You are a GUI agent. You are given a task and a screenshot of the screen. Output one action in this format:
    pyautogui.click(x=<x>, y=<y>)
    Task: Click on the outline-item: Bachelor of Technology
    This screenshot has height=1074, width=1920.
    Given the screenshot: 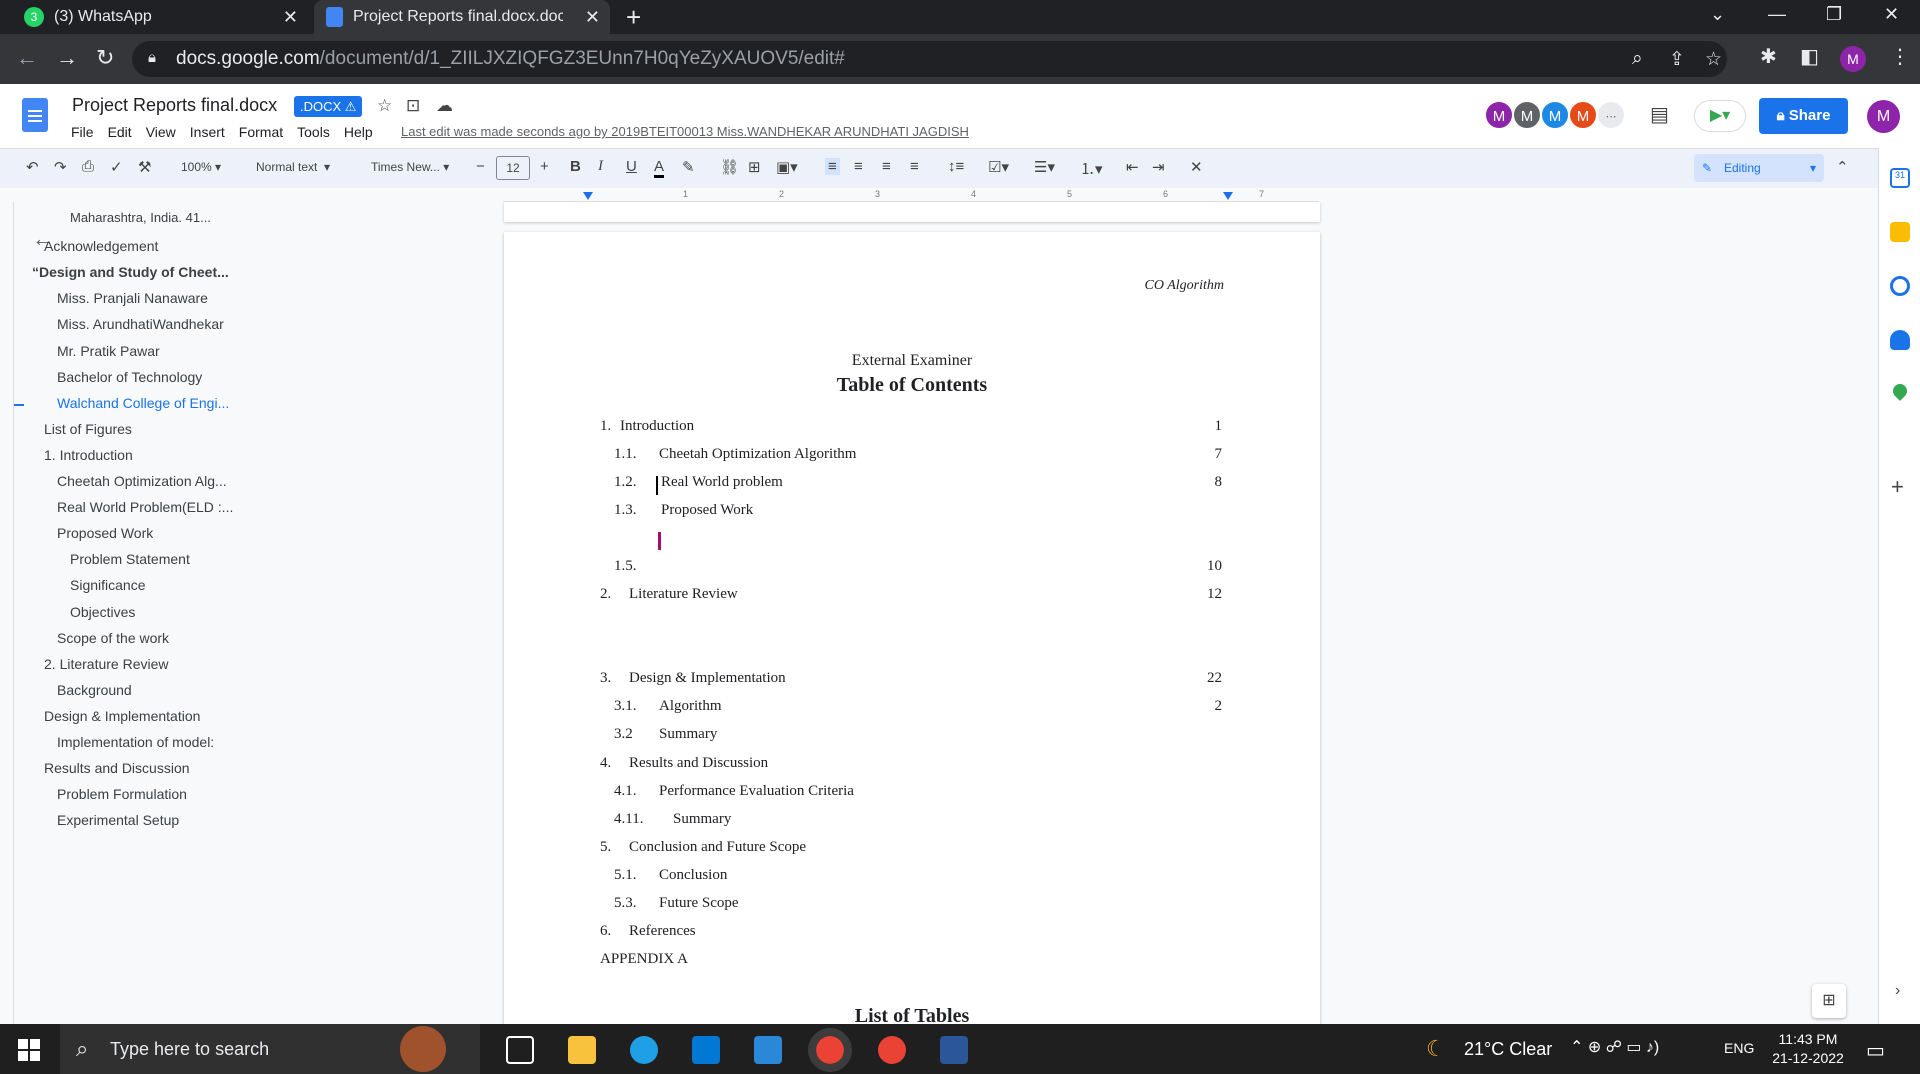 What is the action you would take?
    pyautogui.click(x=129, y=377)
    